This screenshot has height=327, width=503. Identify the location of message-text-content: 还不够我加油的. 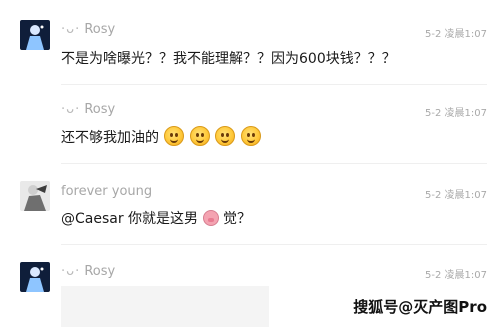
(110, 138).